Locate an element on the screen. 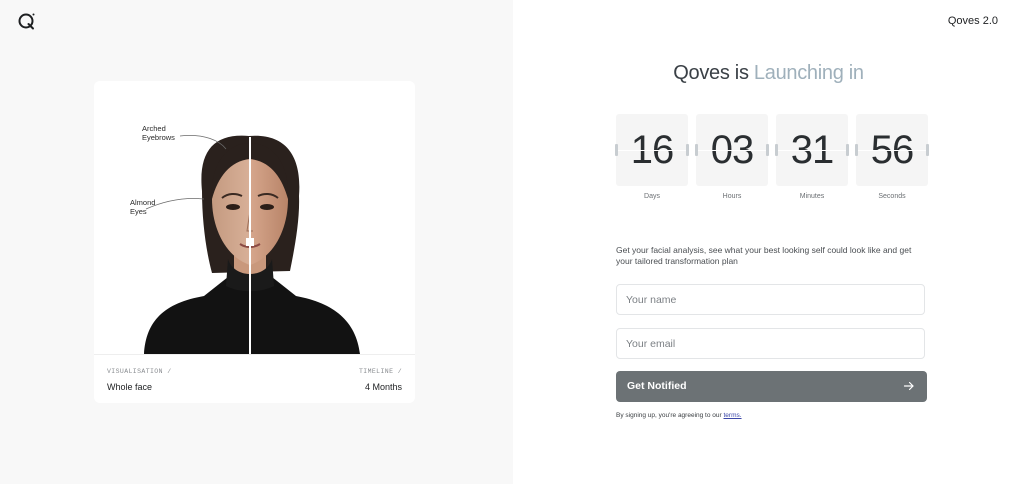  countdown-hours-label: Hours is located at coordinates (732, 196).